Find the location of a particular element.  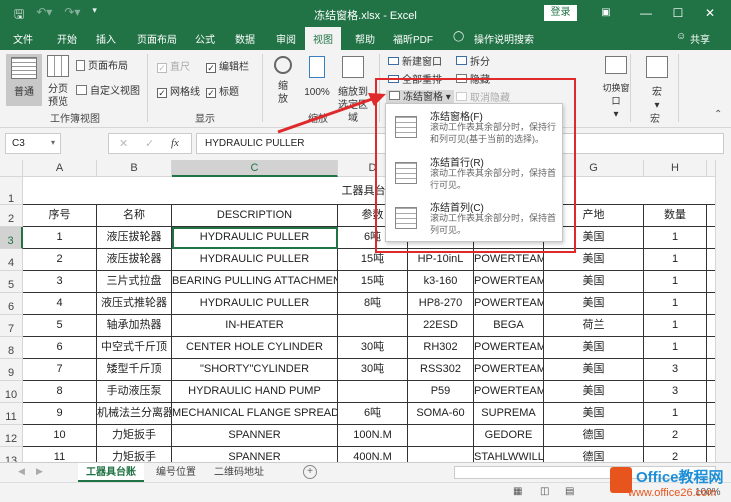

table-cell: 5 is located at coordinates (60, 326).